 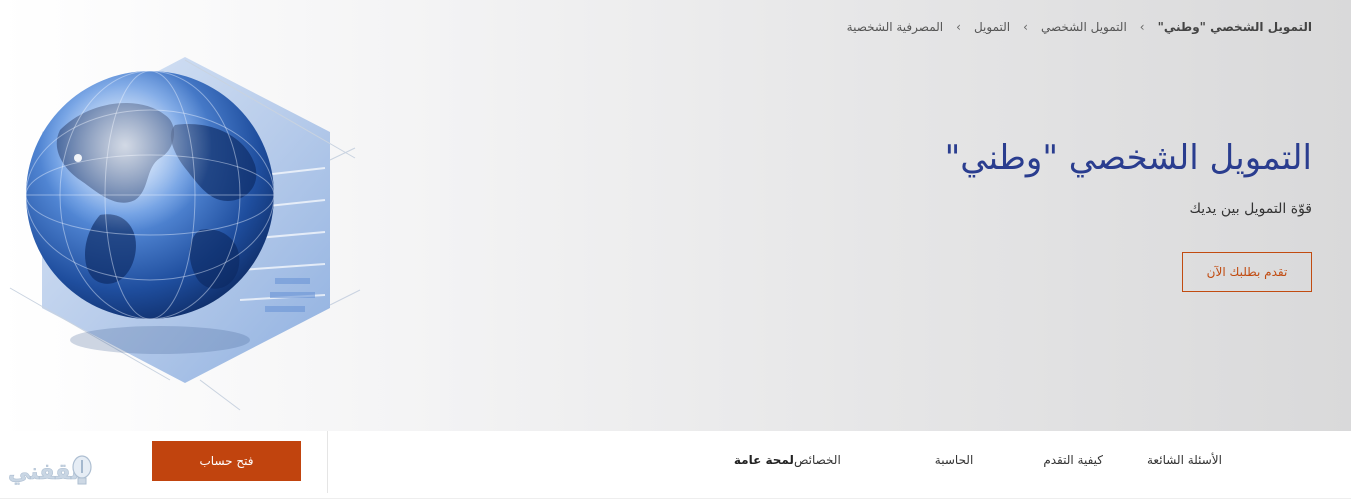 What do you see at coordinates (895, 27) in the screenshot?
I see `breadcrumb-personal-banking: المصرفية الشخصية` at bounding box center [895, 27].